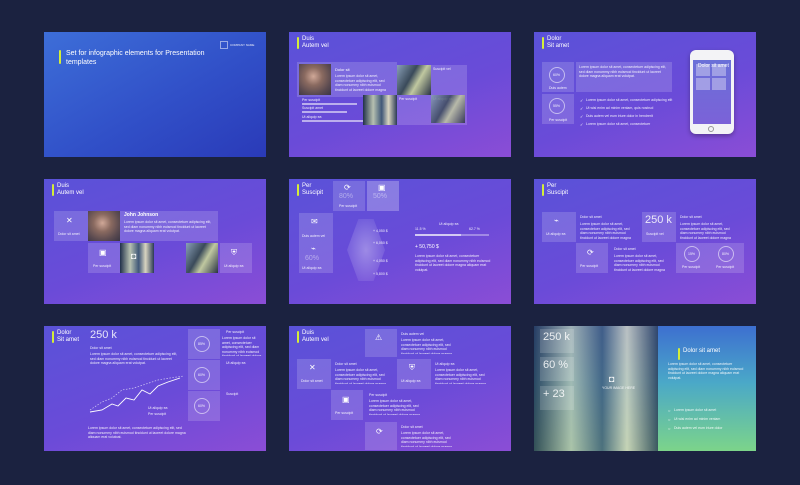  I want to click on check-icon: ○, so click(669, 419).